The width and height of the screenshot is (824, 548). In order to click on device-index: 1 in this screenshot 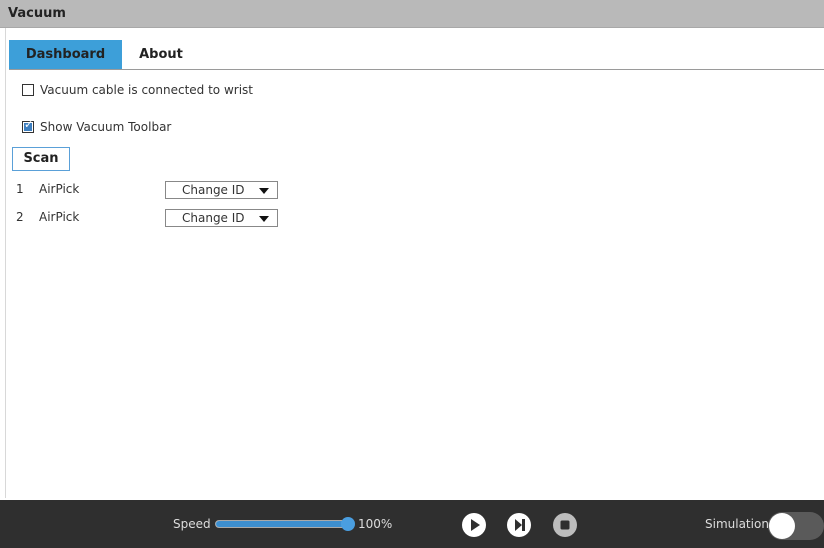, I will do `click(20, 189)`.